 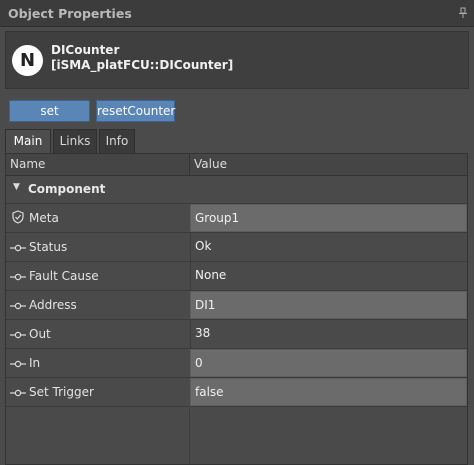 I want to click on property-row-fault-cause: Fault Cause None, so click(x=236, y=276).